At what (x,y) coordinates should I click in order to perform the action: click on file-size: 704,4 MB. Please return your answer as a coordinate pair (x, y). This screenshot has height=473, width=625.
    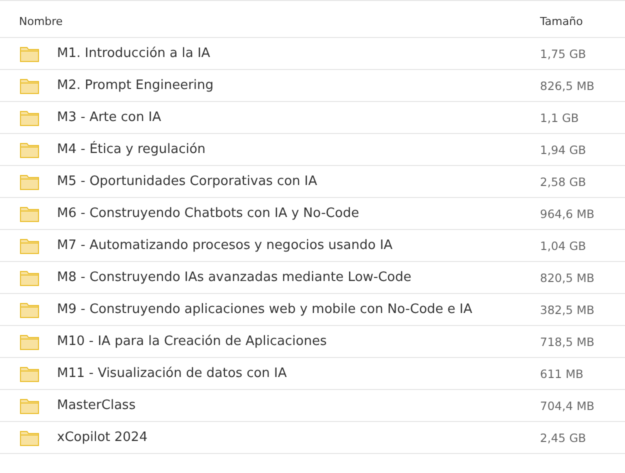
    Looking at the image, I should click on (568, 405).